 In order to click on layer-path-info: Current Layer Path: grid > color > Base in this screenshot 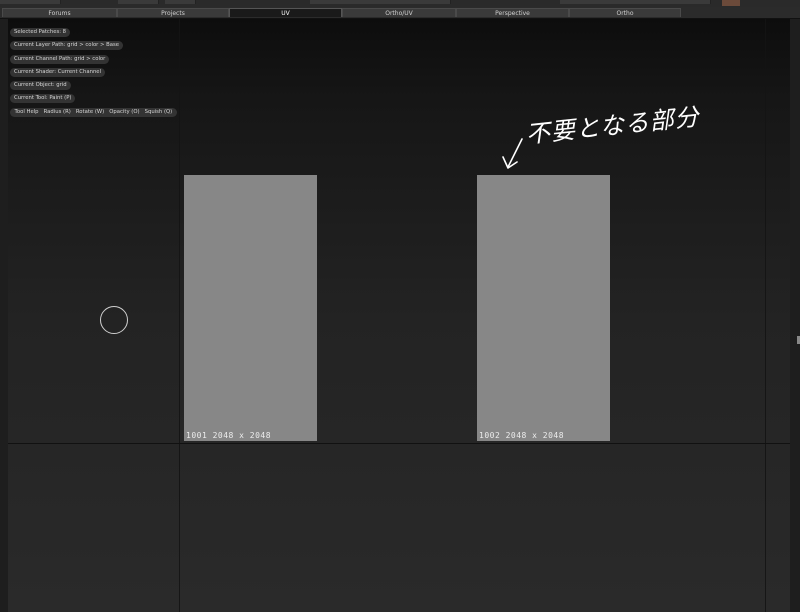, I will do `click(67, 45)`.